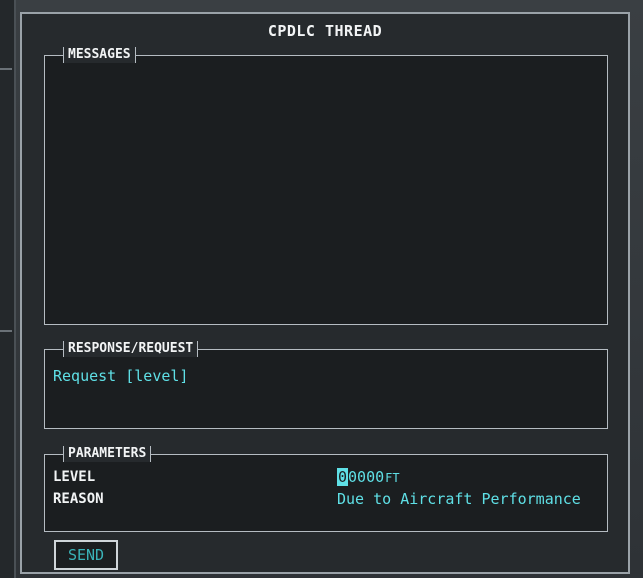 This screenshot has height=578, width=643. Describe the element at coordinates (120, 376) in the screenshot. I see `response-request-text: Request [level]` at that location.